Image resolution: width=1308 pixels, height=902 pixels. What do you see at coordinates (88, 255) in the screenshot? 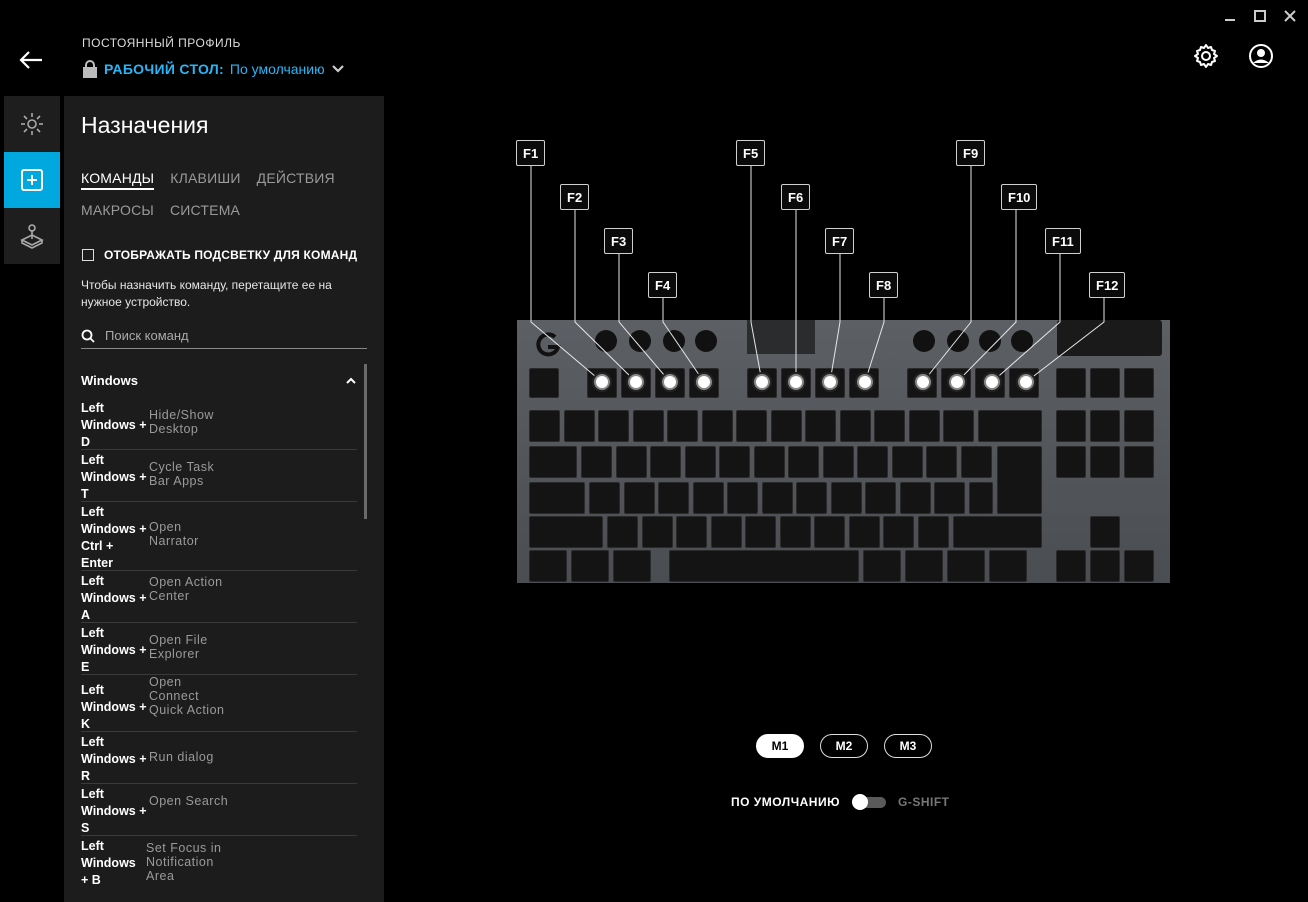
I see `show-backlight-checkbox` at bounding box center [88, 255].